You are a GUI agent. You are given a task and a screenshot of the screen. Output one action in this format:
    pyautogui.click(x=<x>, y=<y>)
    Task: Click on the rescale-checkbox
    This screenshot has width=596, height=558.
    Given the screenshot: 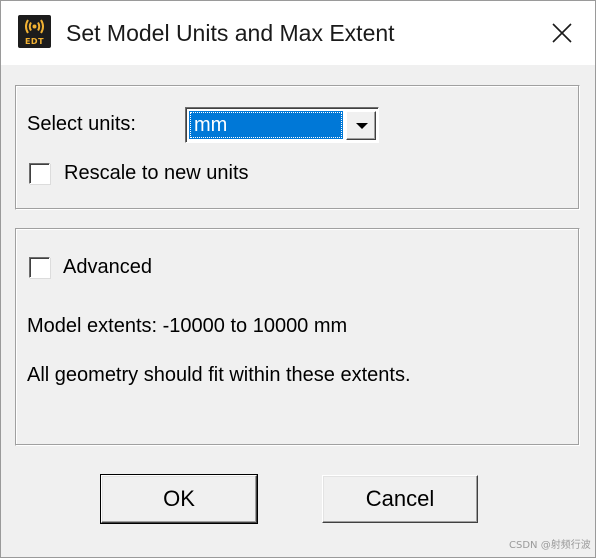 What is the action you would take?
    pyautogui.click(x=39, y=173)
    